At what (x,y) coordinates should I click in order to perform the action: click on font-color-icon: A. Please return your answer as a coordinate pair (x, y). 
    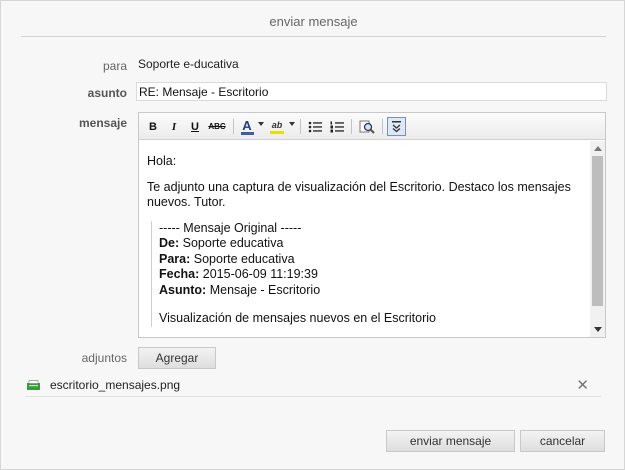
    Looking at the image, I should click on (247, 126).